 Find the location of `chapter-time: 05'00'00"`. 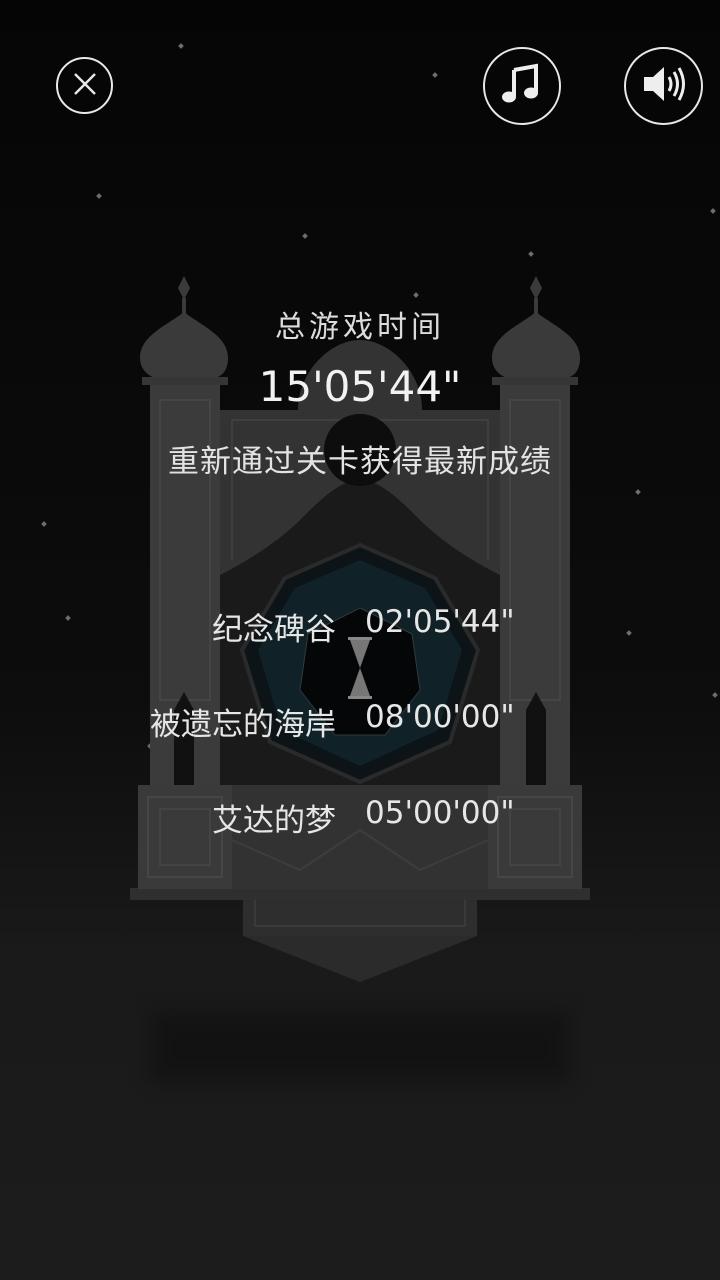

chapter-time: 05'00'00" is located at coordinates (440, 813).